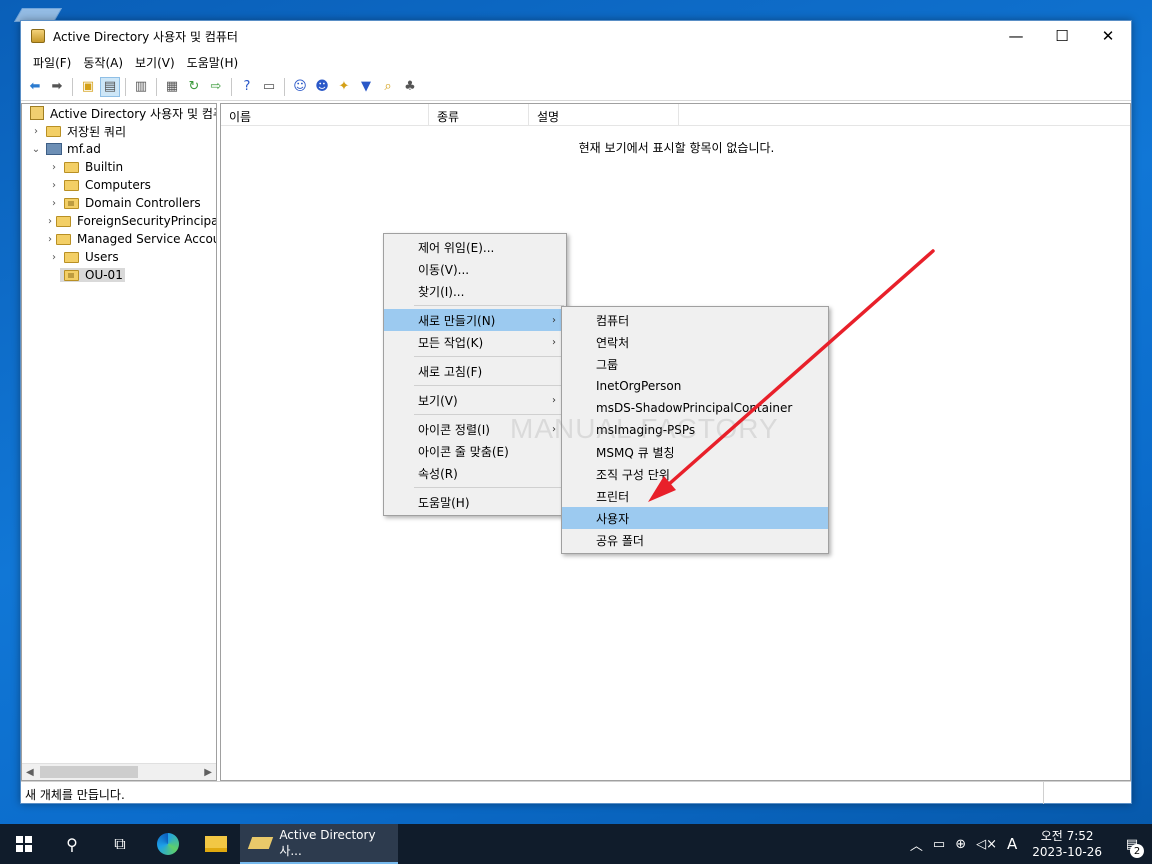  What do you see at coordinates (119, 113) in the screenshot?
I see `tree-root: Active Directory 사용자 및 컴퓨터` at bounding box center [119, 113].